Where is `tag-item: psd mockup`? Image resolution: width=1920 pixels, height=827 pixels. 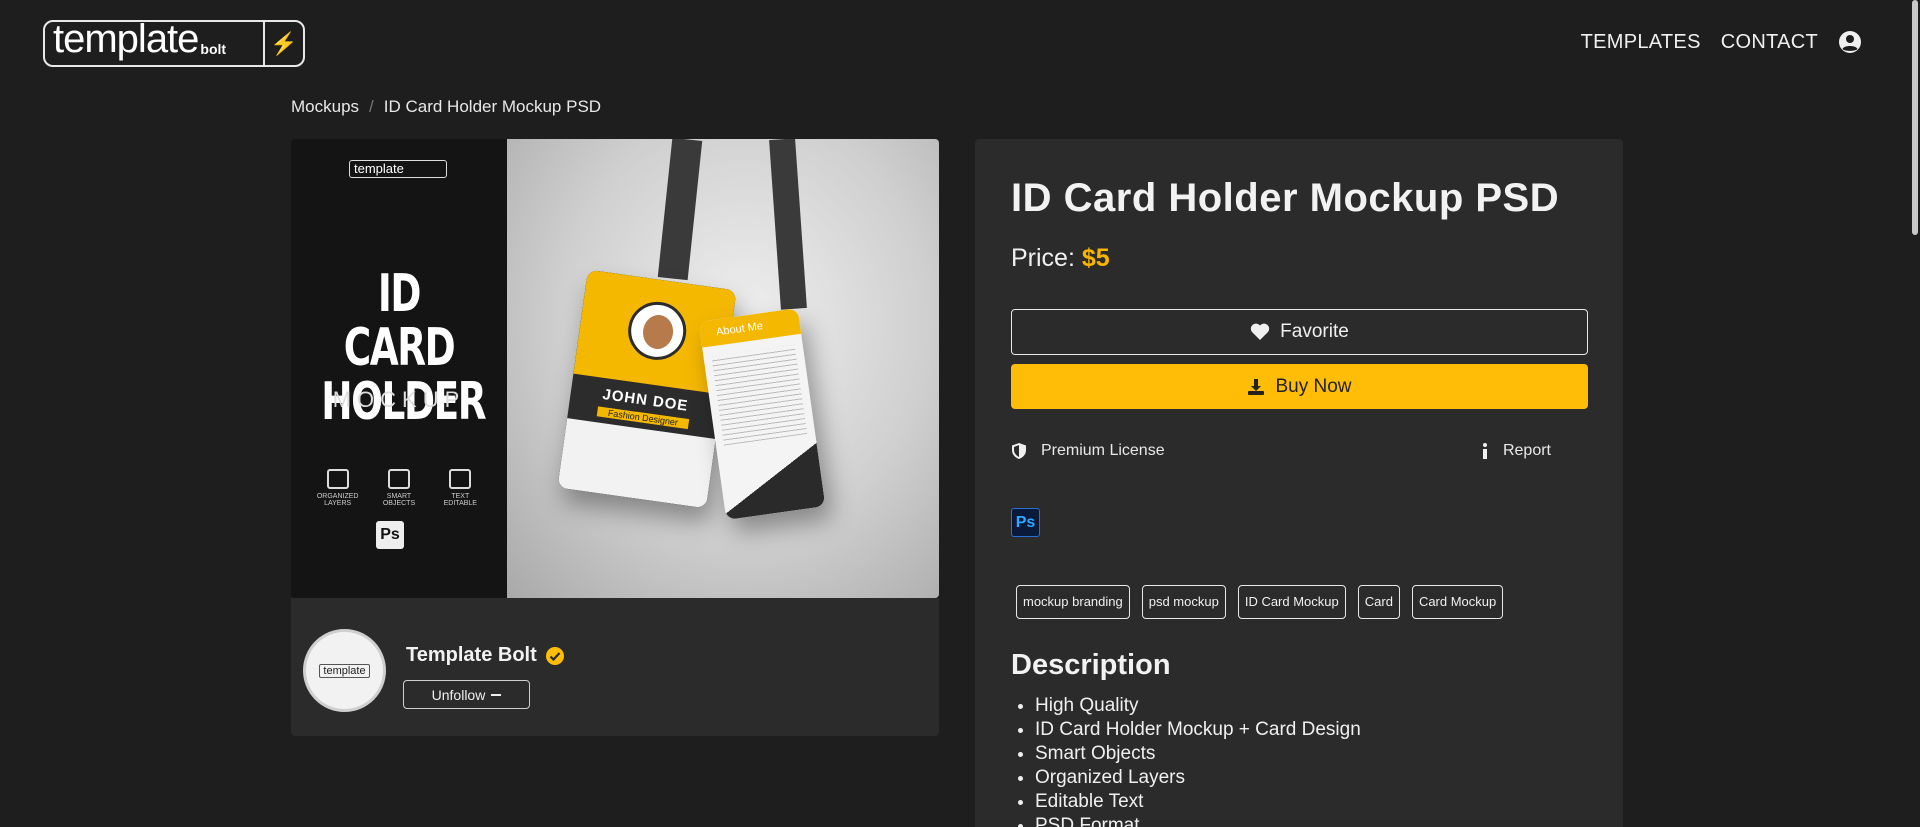
tag-item: psd mockup is located at coordinates (1183, 602).